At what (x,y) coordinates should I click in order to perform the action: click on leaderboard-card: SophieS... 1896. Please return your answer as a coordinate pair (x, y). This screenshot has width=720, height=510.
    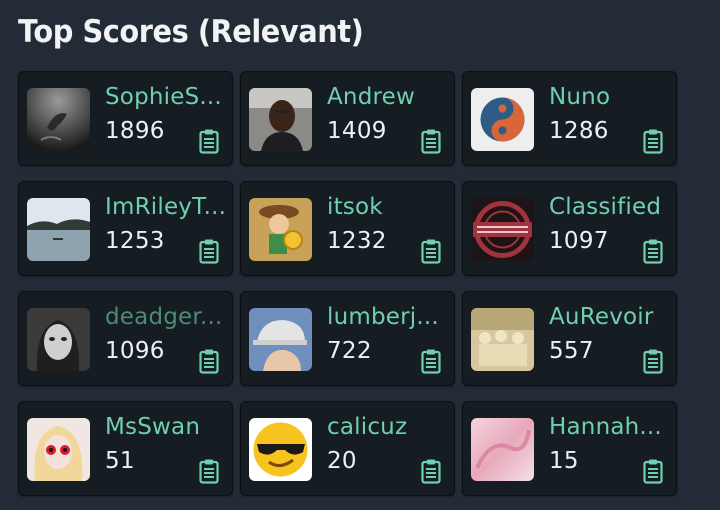
    Looking at the image, I should click on (125, 118).